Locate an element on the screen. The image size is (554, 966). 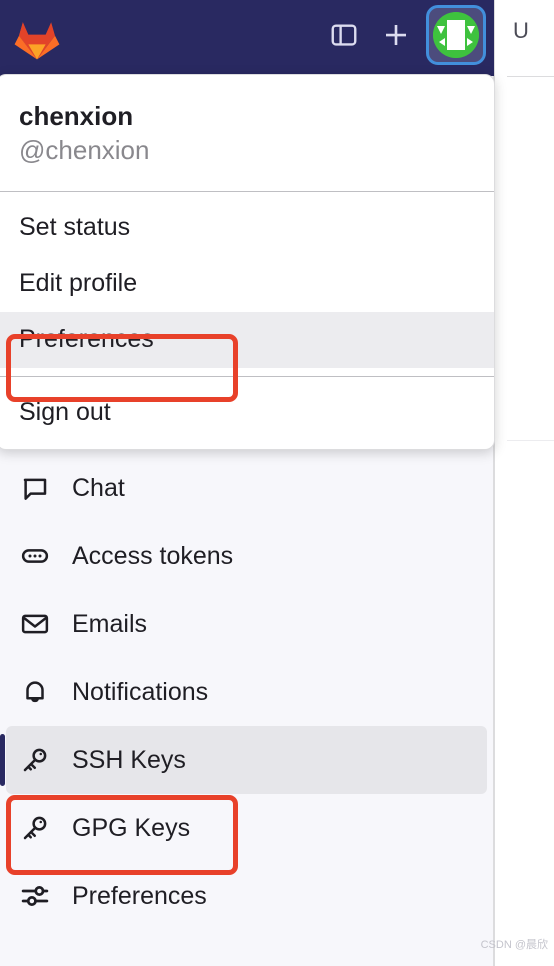
sidebar-item-label: Emails is located at coordinates (110, 623).